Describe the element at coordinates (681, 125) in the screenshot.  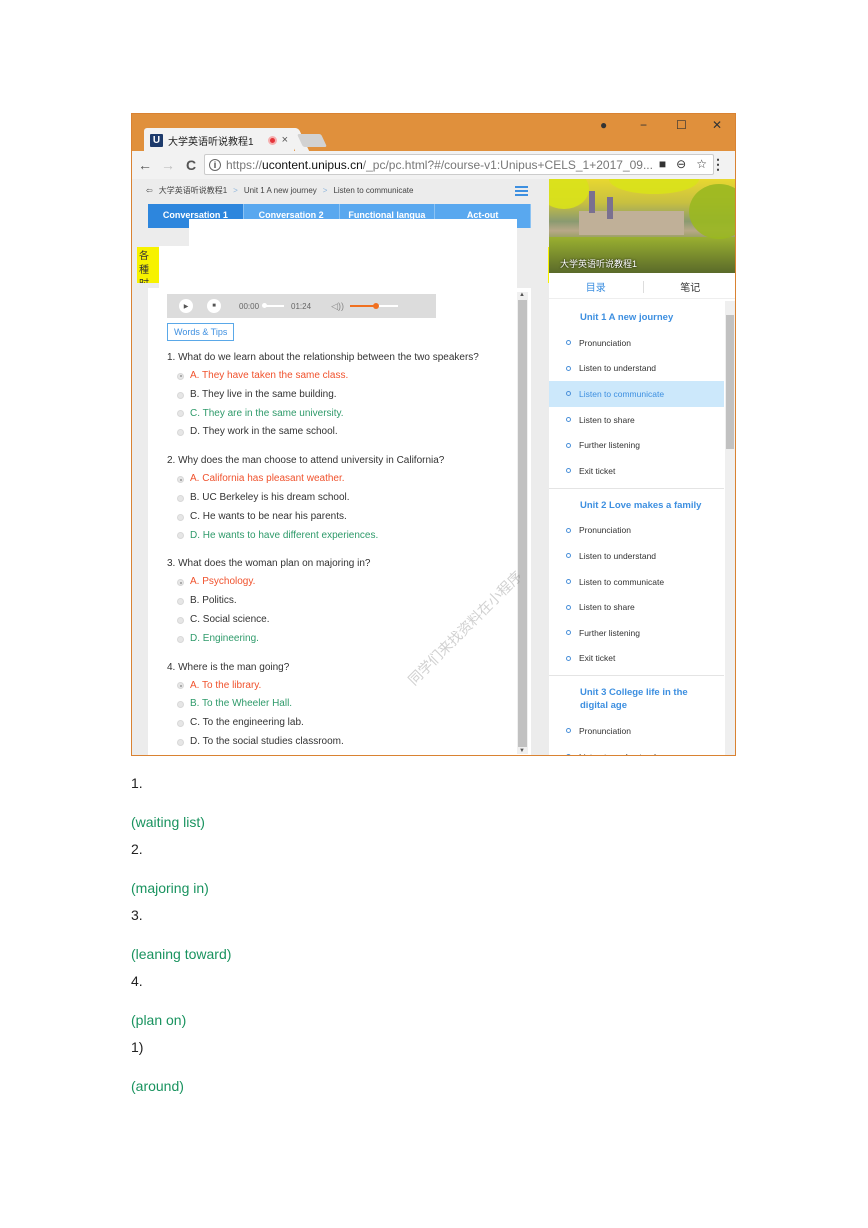
I see `maximize-icon: ☐` at that location.